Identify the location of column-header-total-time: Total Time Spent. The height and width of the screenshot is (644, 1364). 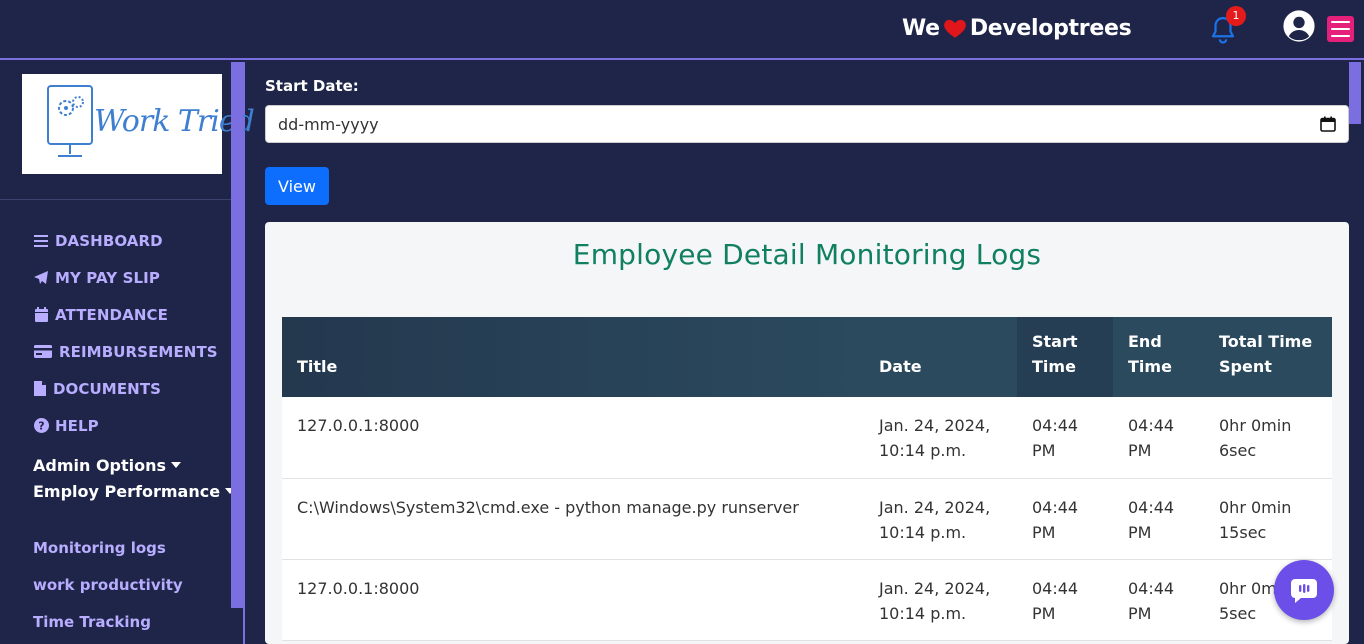
(1268, 357).